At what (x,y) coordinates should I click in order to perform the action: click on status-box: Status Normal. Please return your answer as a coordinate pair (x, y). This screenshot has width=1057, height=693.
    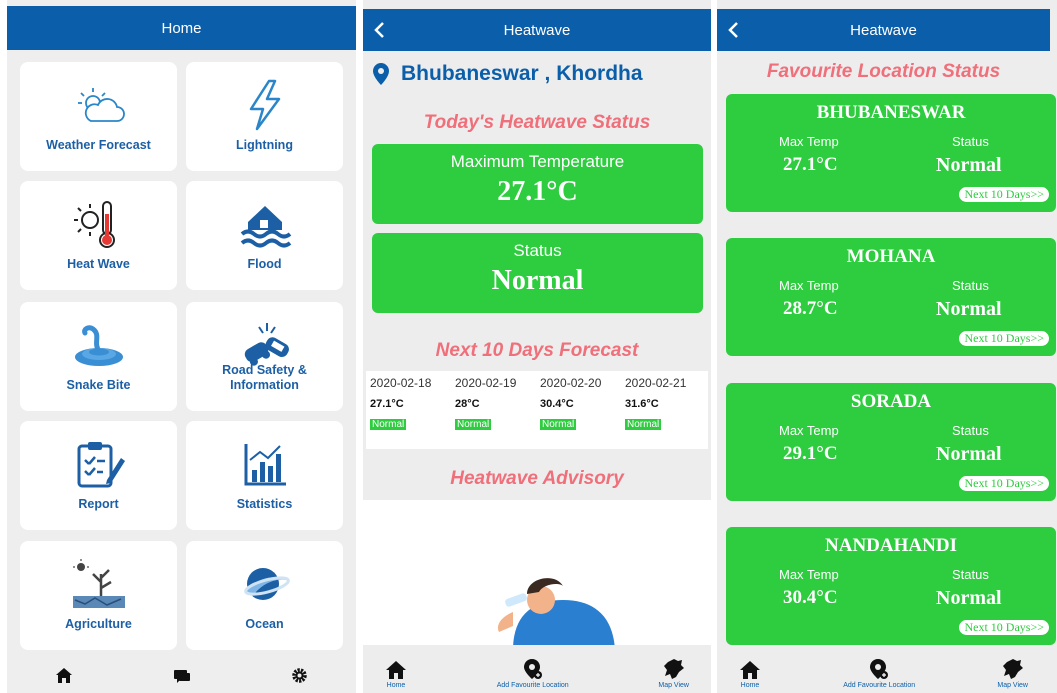
    Looking at the image, I should click on (537, 273).